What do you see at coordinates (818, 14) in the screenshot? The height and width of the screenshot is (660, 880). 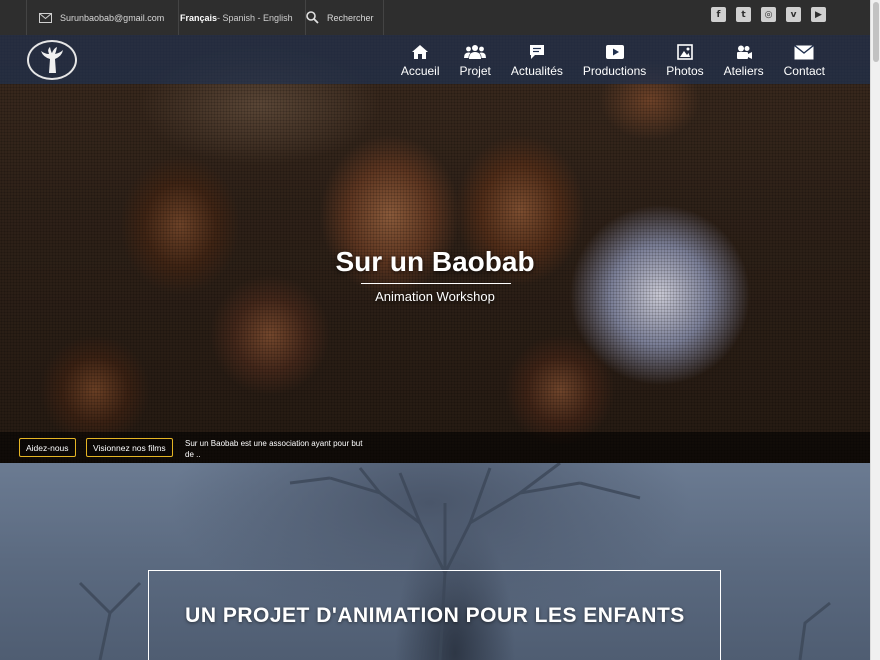 I see `youtube-icon: ▶` at bounding box center [818, 14].